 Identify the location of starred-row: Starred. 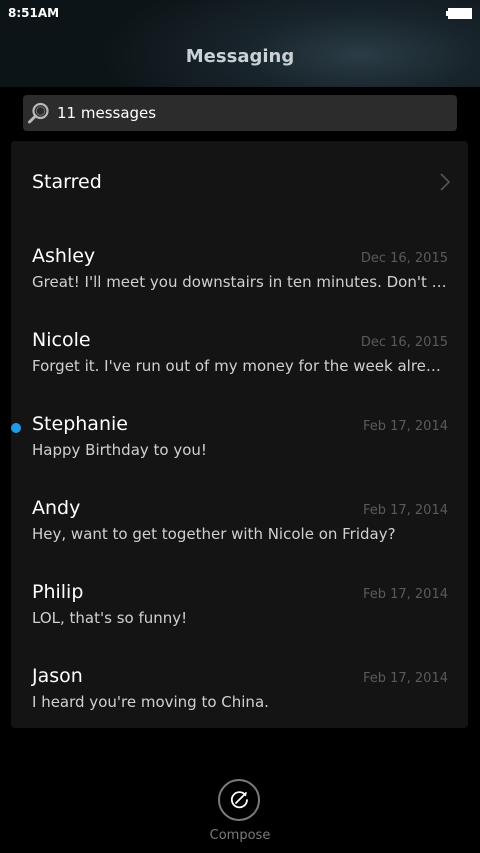
(239, 183).